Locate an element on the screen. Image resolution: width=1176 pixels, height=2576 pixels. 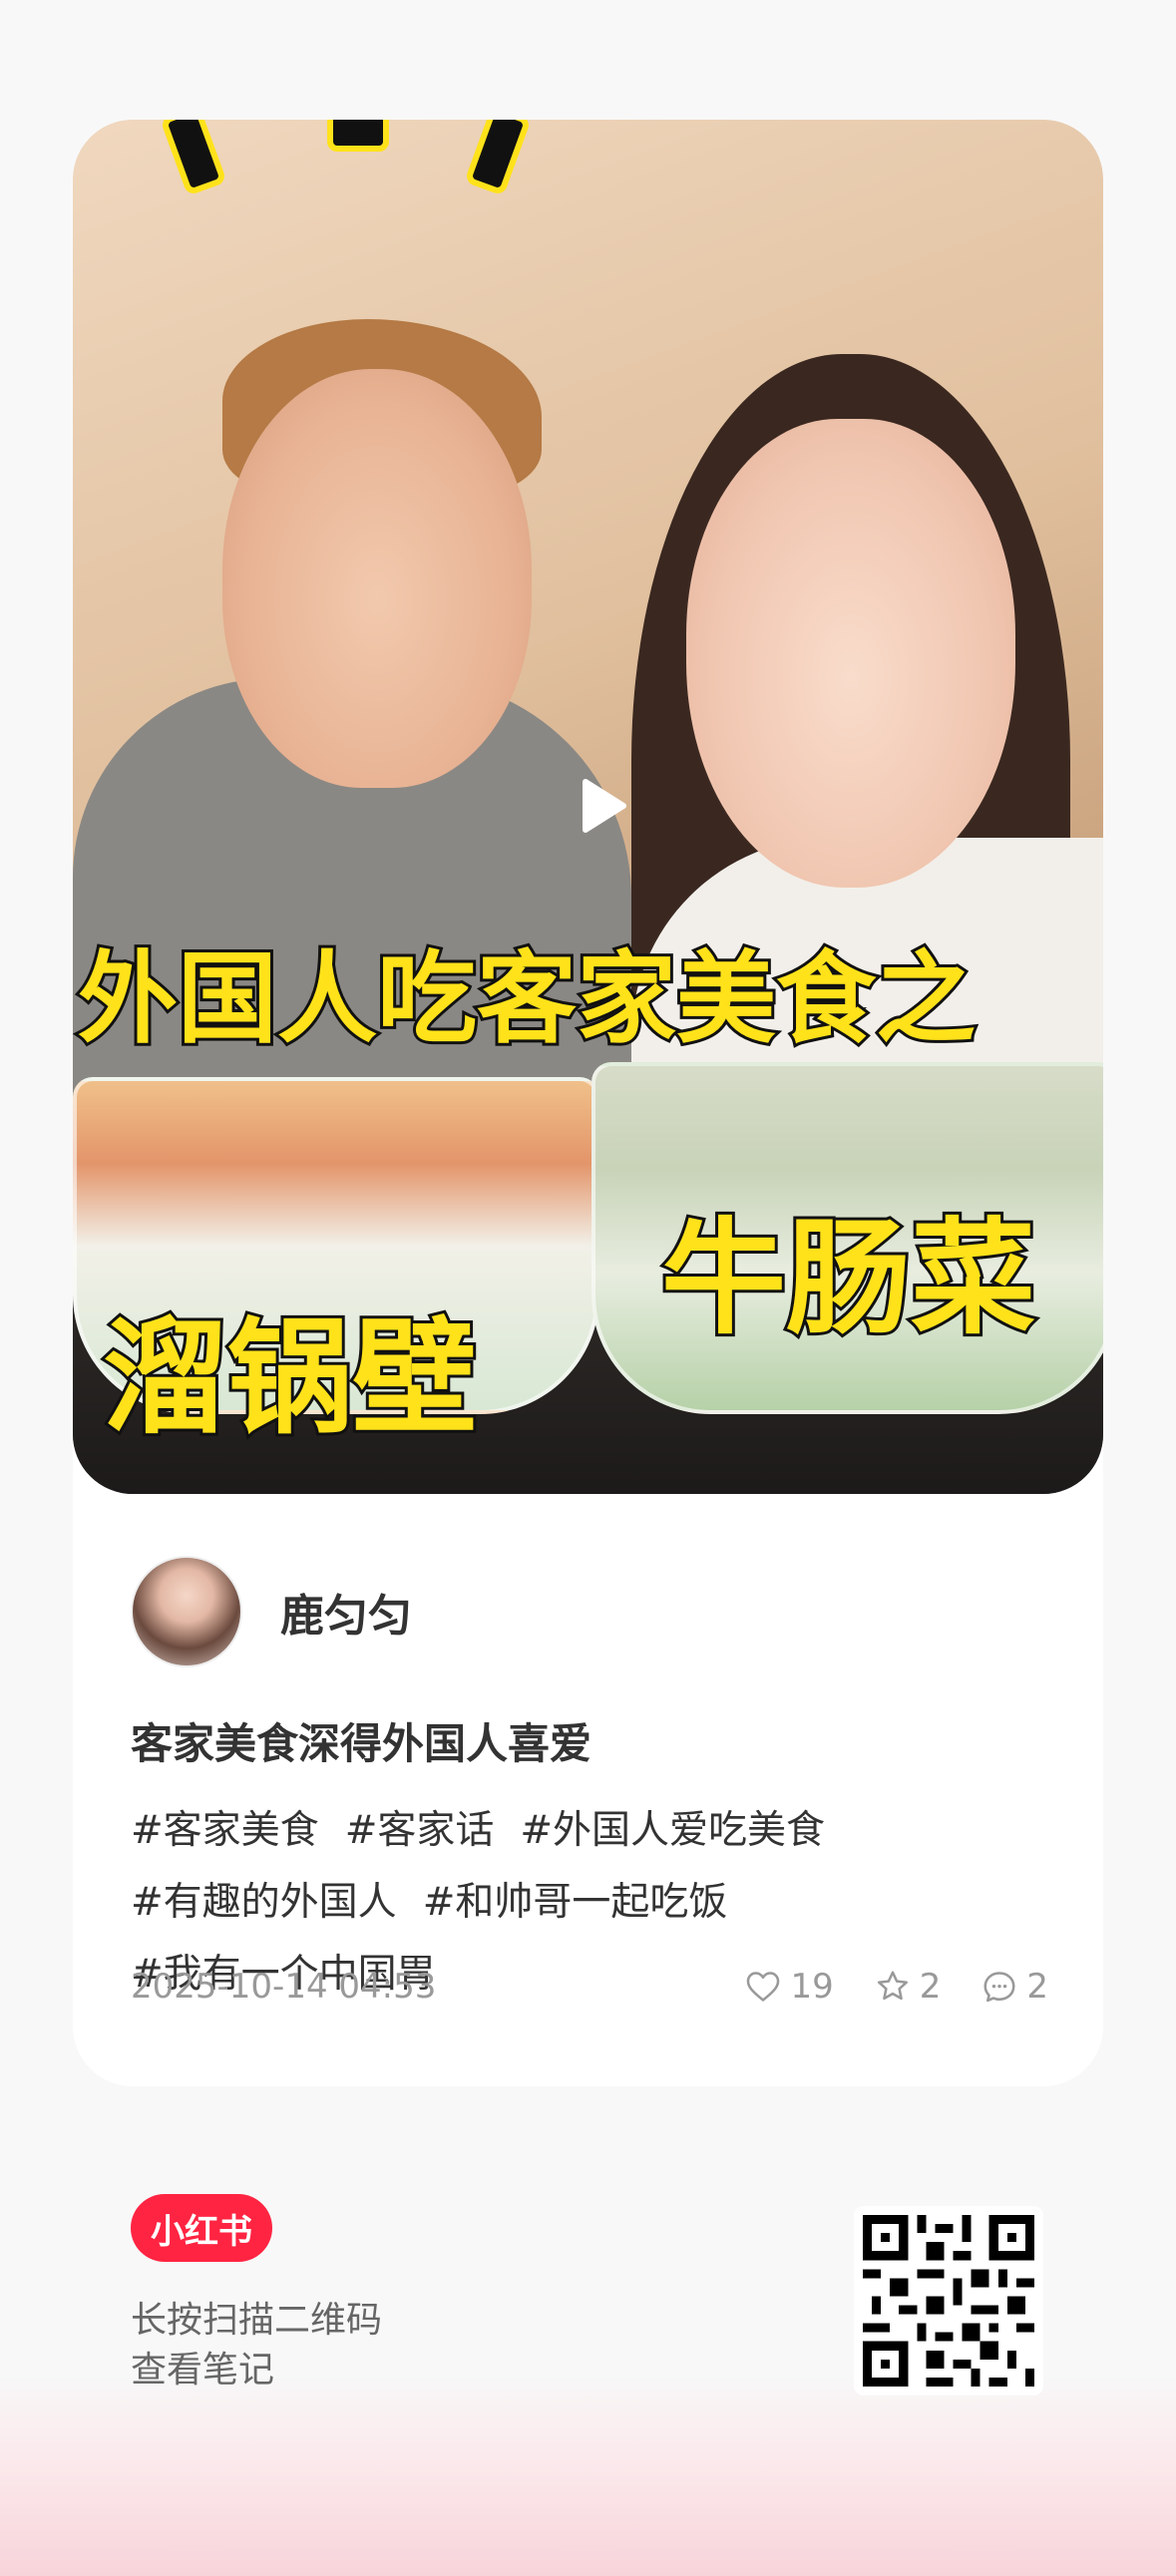
decoration-mark is located at coordinates (358, 136).